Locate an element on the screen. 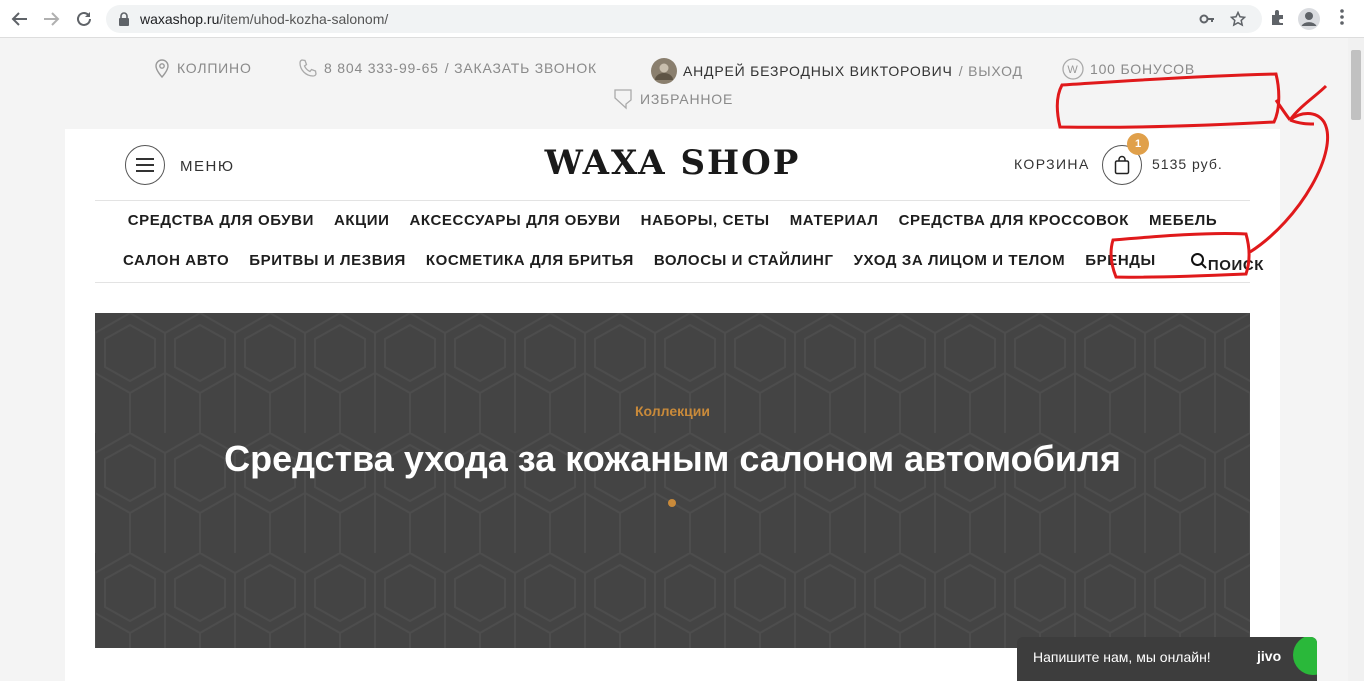 This screenshot has width=1364, height=681. search-icon is located at coordinates (1198, 261).